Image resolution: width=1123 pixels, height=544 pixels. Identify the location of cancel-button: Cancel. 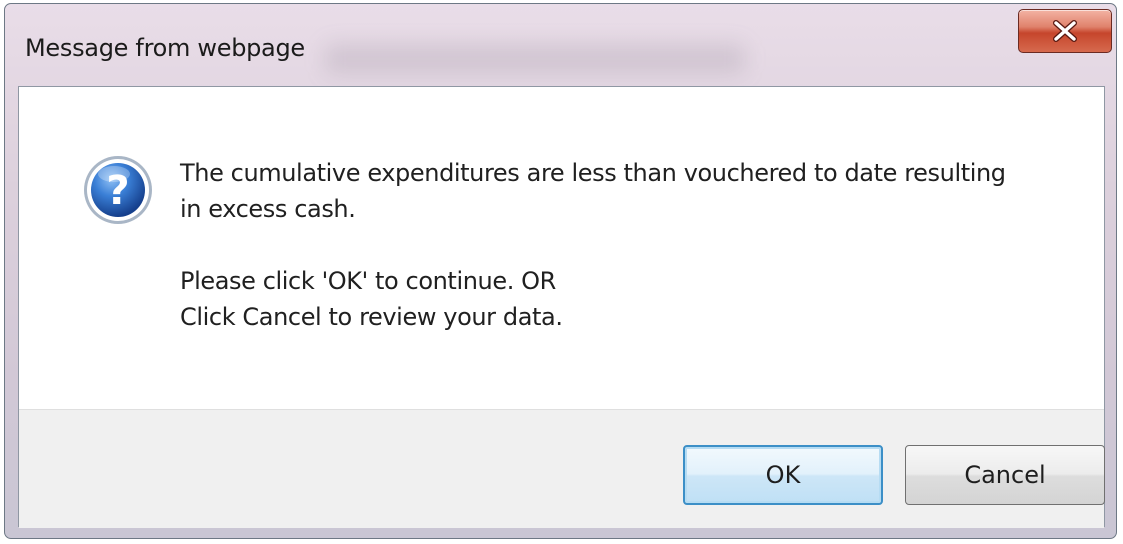
(1005, 475).